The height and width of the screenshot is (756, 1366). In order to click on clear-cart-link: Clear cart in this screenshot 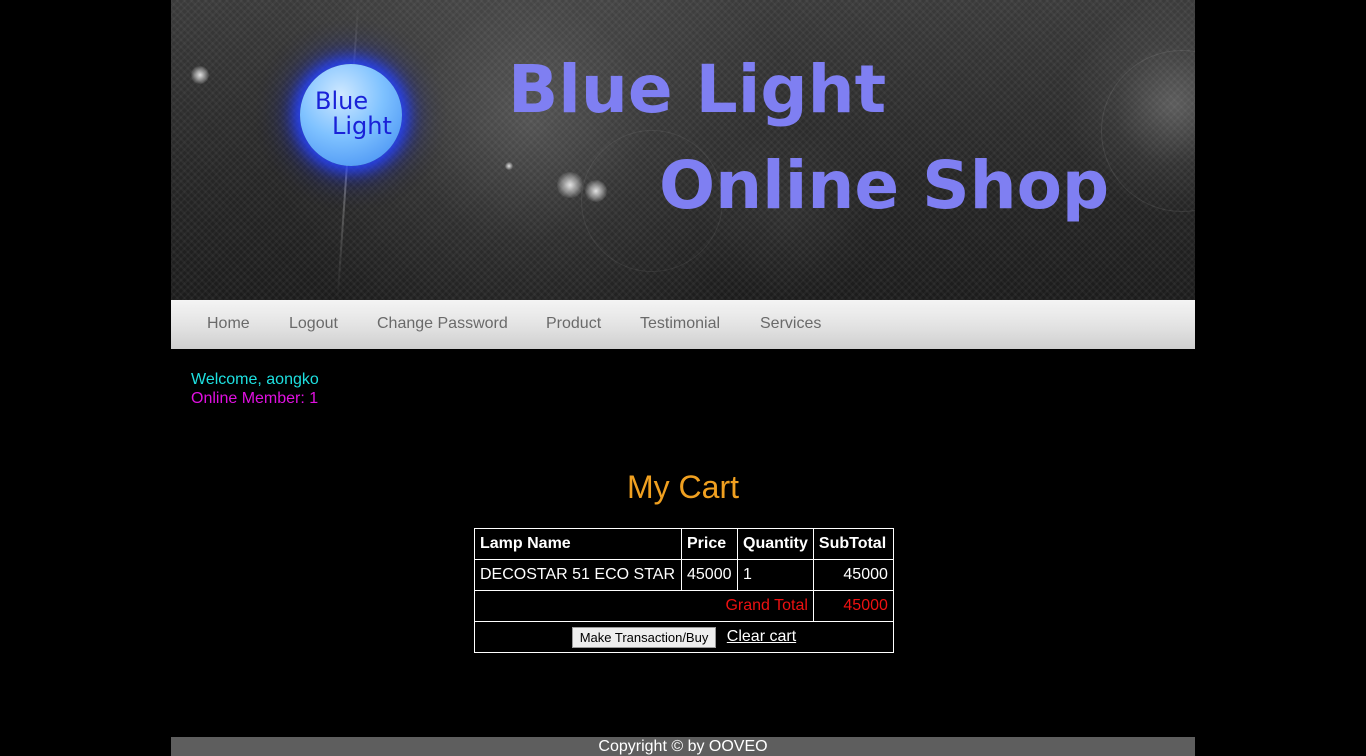, I will do `click(761, 636)`.